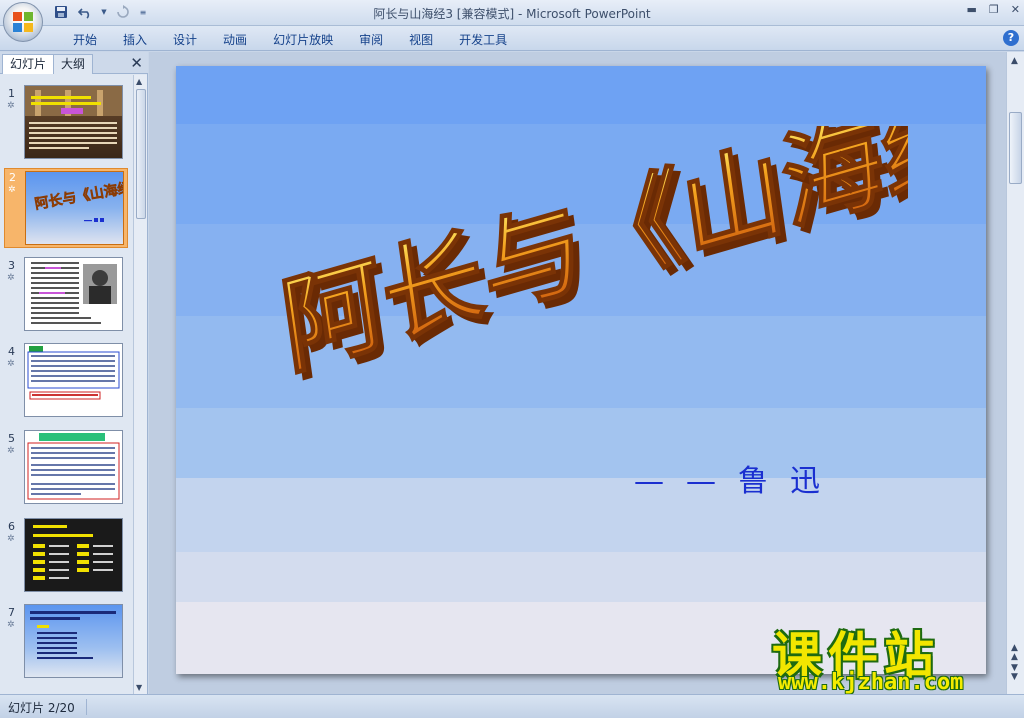 Image resolution: width=1024 pixels, height=718 pixels. Describe the element at coordinates (738, 478) in the screenshot. I see `slide-author: ——鲁迅` at that location.